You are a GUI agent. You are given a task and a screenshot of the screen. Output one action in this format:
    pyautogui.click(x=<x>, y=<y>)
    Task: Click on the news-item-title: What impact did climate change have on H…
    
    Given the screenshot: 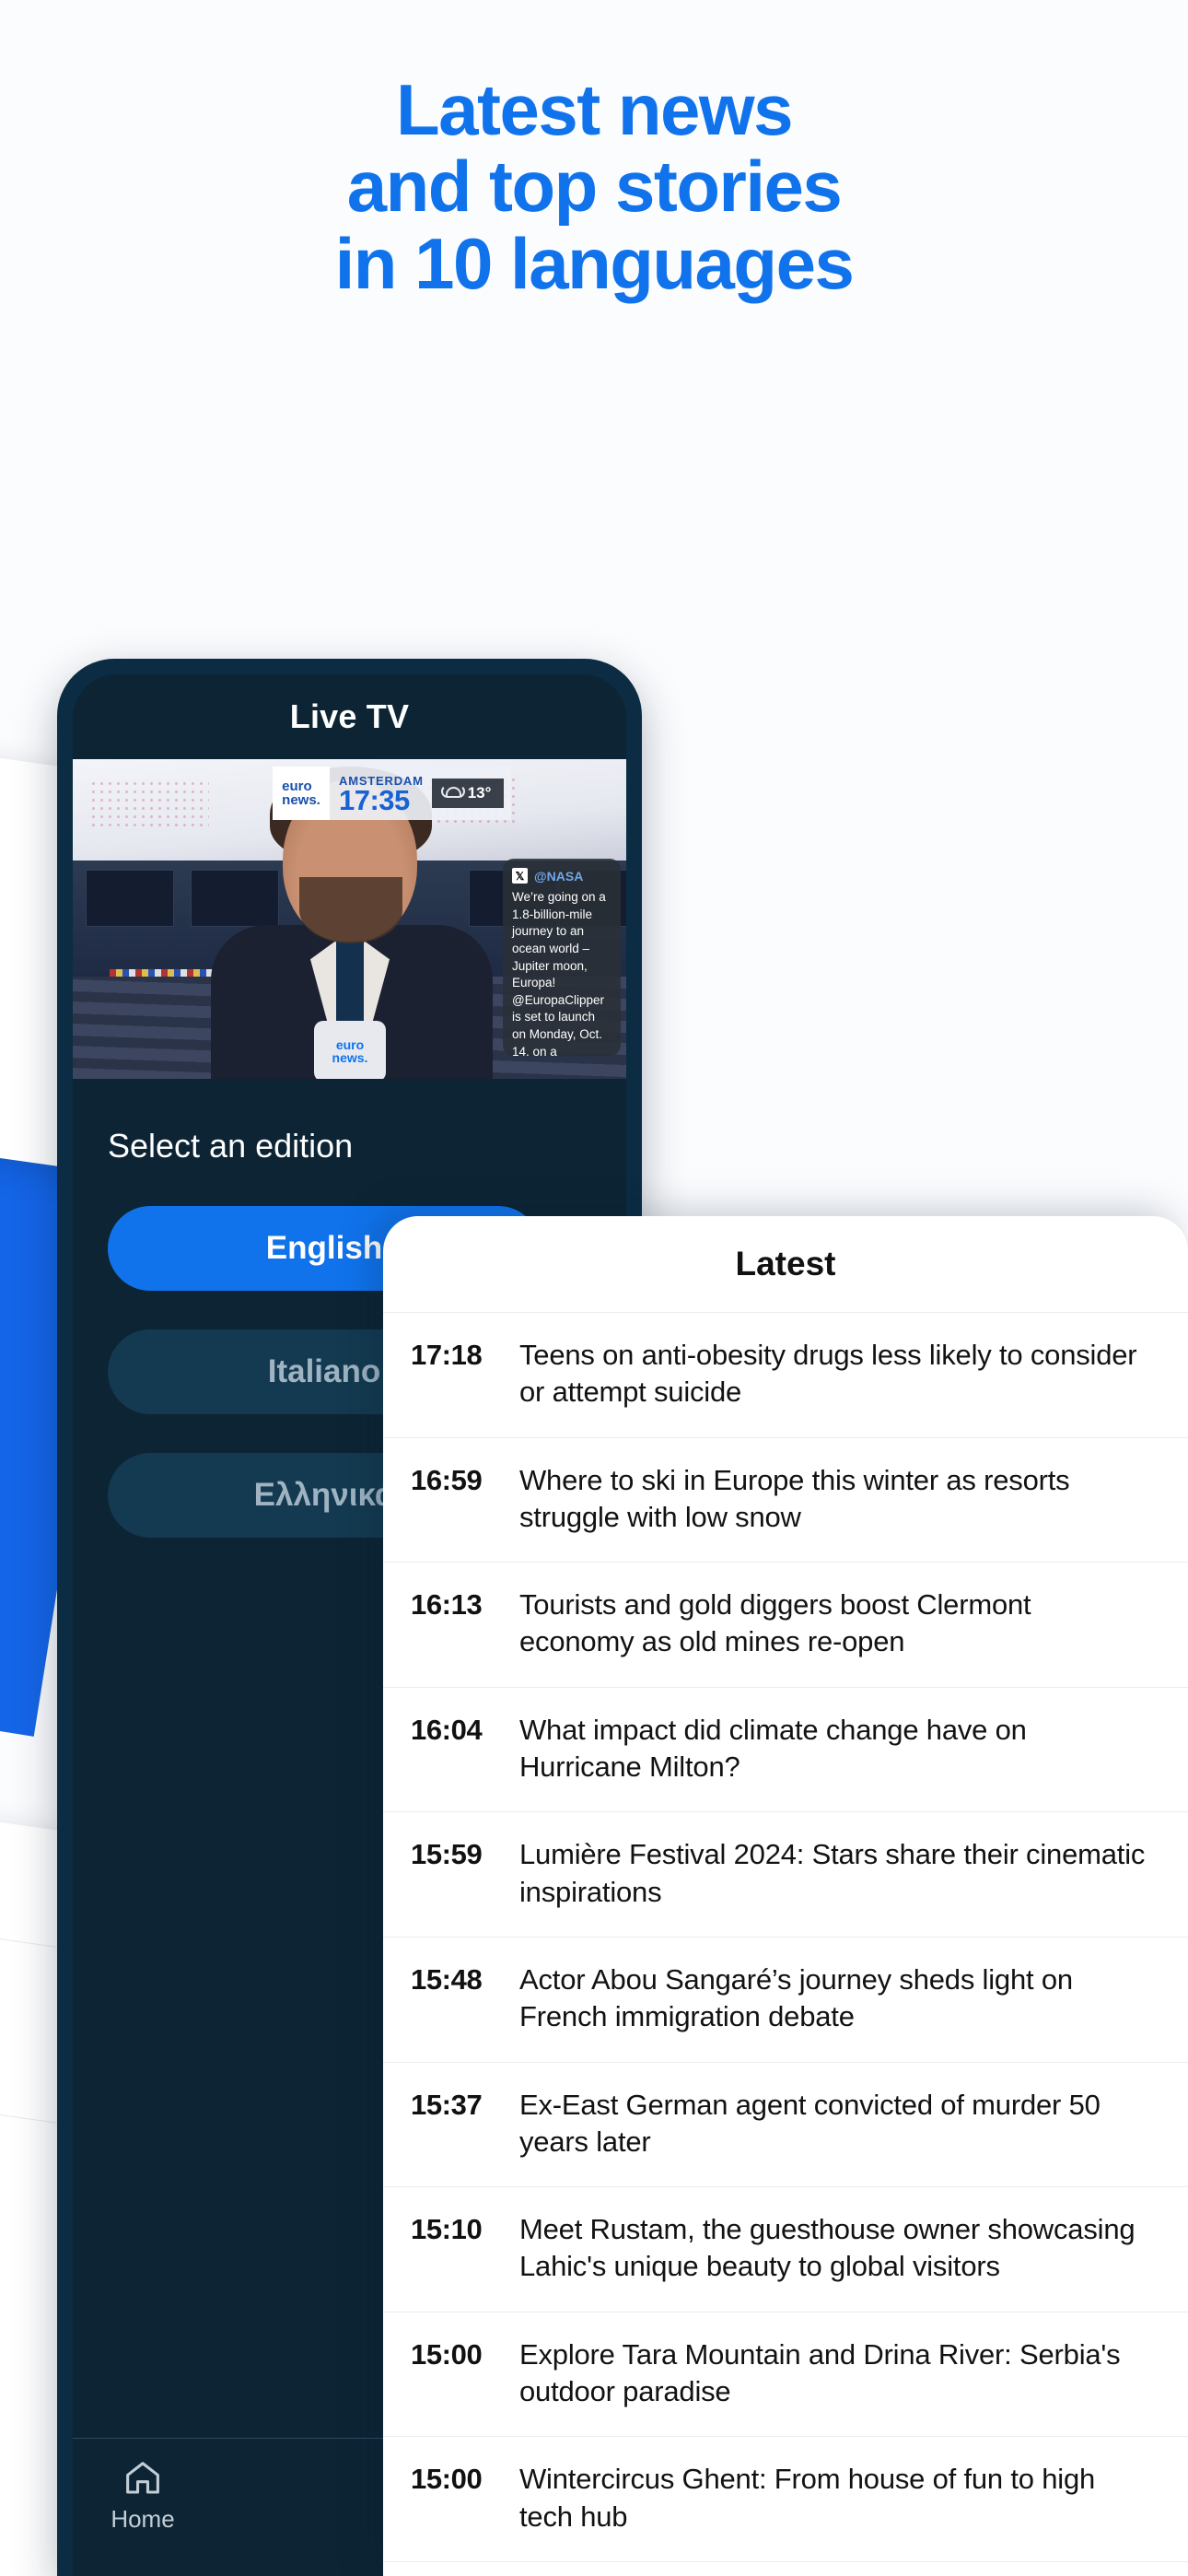 What is the action you would take?
    pyautogui.click(x=773, y=1748)
    